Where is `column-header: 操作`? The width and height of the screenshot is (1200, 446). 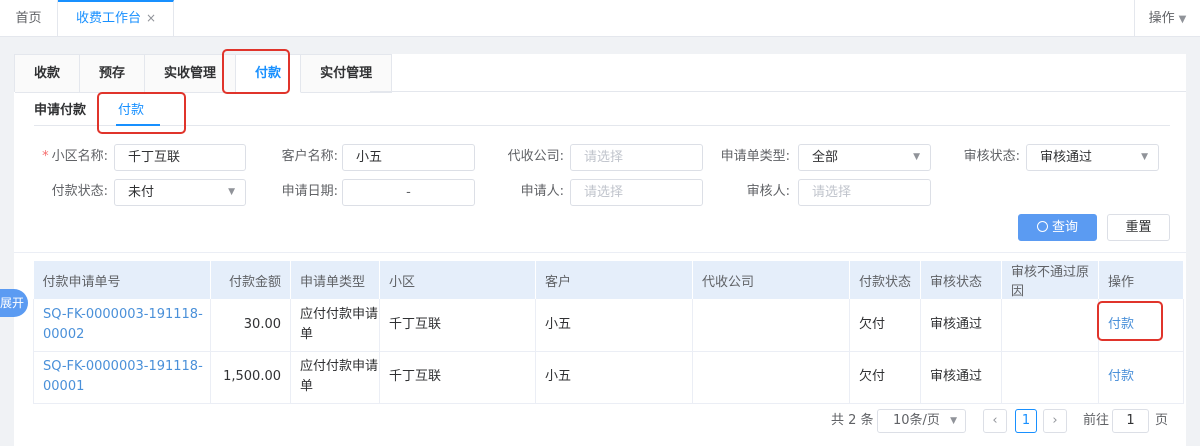
column-header: 操作 is located at coordinates (1141, 280).